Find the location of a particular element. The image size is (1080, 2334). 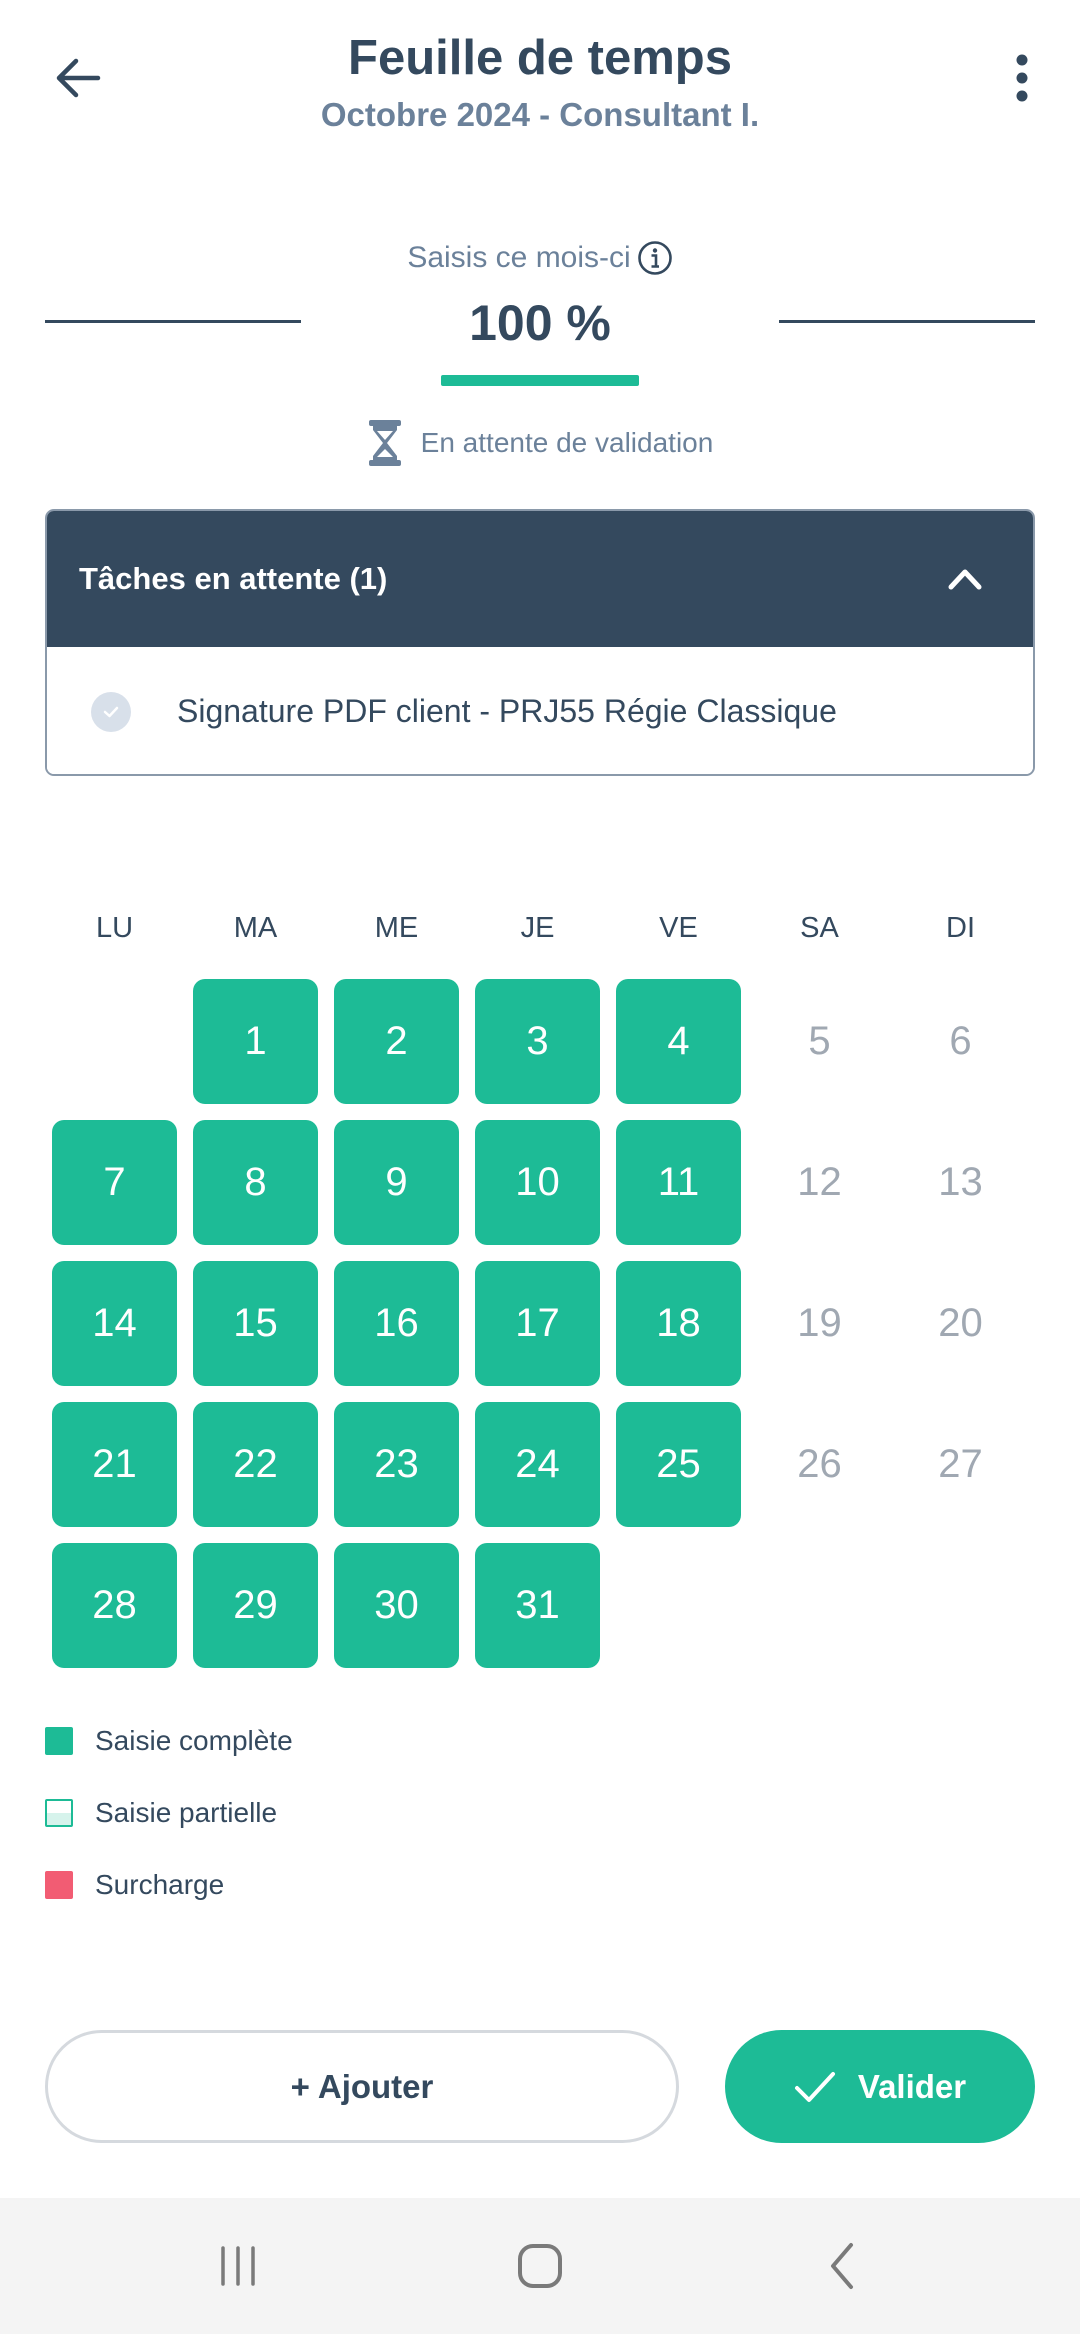

add-button: + Ajouter is located at coordinates (362, 2086).